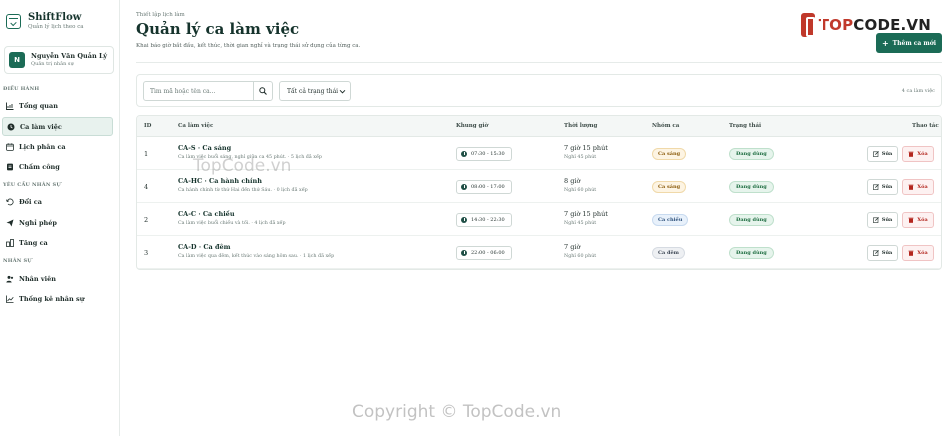 The image size is (950, 436). I want to click on topcode-mark-icon, so click(812, 25).